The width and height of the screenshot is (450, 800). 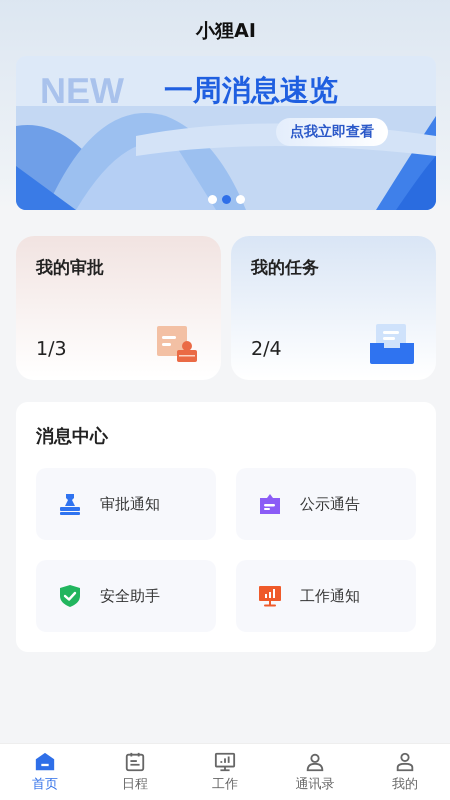 I want to click on card-count: 1/3, so click(x=51, y=350).